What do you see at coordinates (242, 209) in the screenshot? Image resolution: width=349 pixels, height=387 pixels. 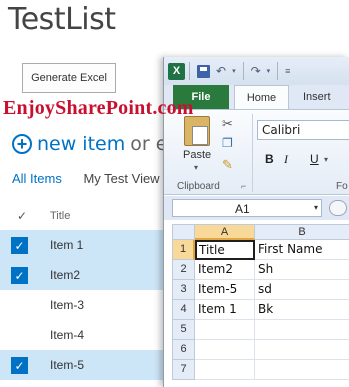 I see `name-box-value: A1` at bounding box center [242, 209].